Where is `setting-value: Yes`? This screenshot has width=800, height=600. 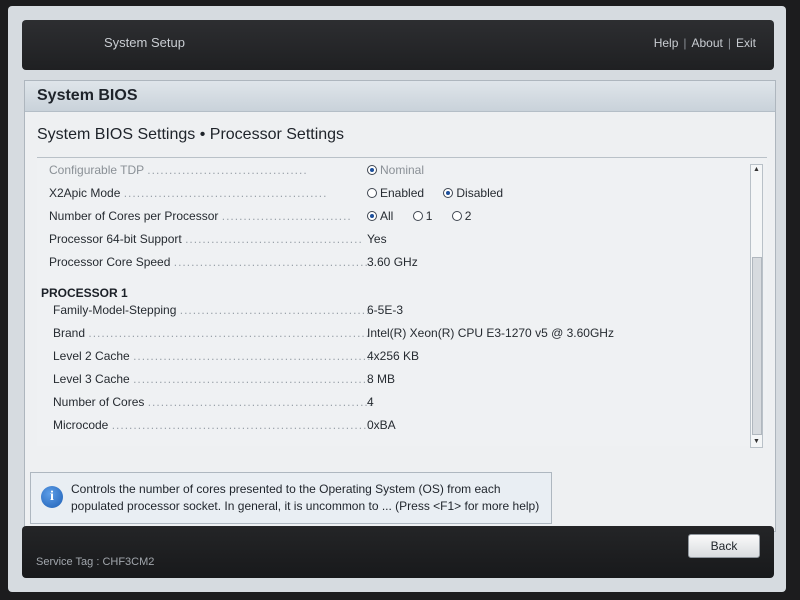 setting-value: Yes is located at coordinates (377, 239).